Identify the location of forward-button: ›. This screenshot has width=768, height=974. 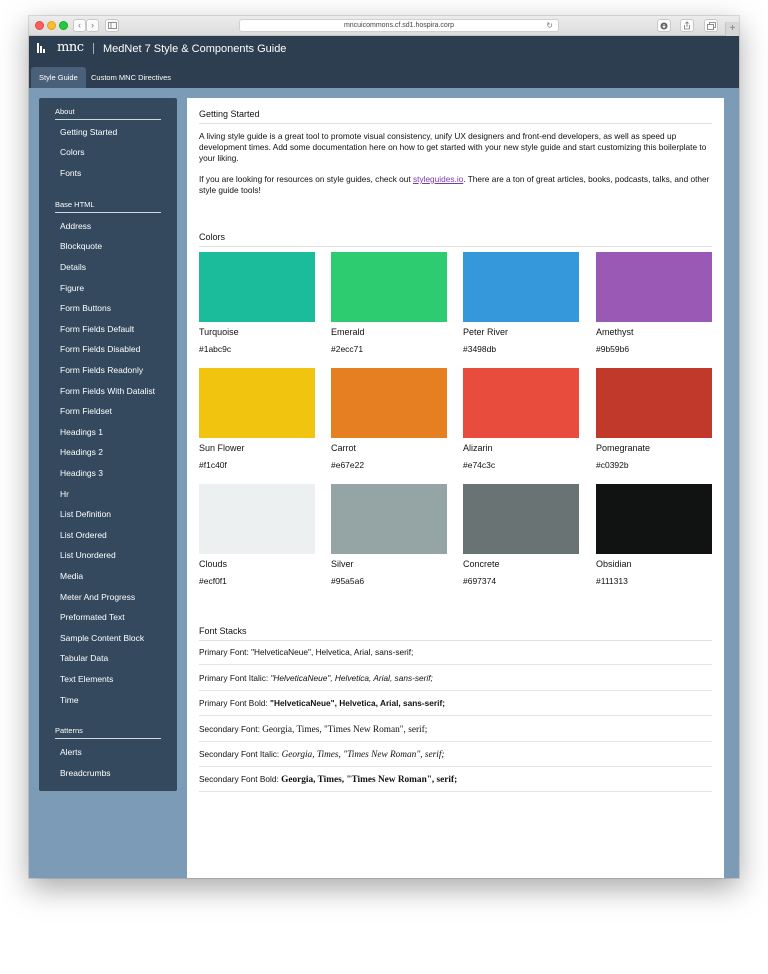
(92, 25).